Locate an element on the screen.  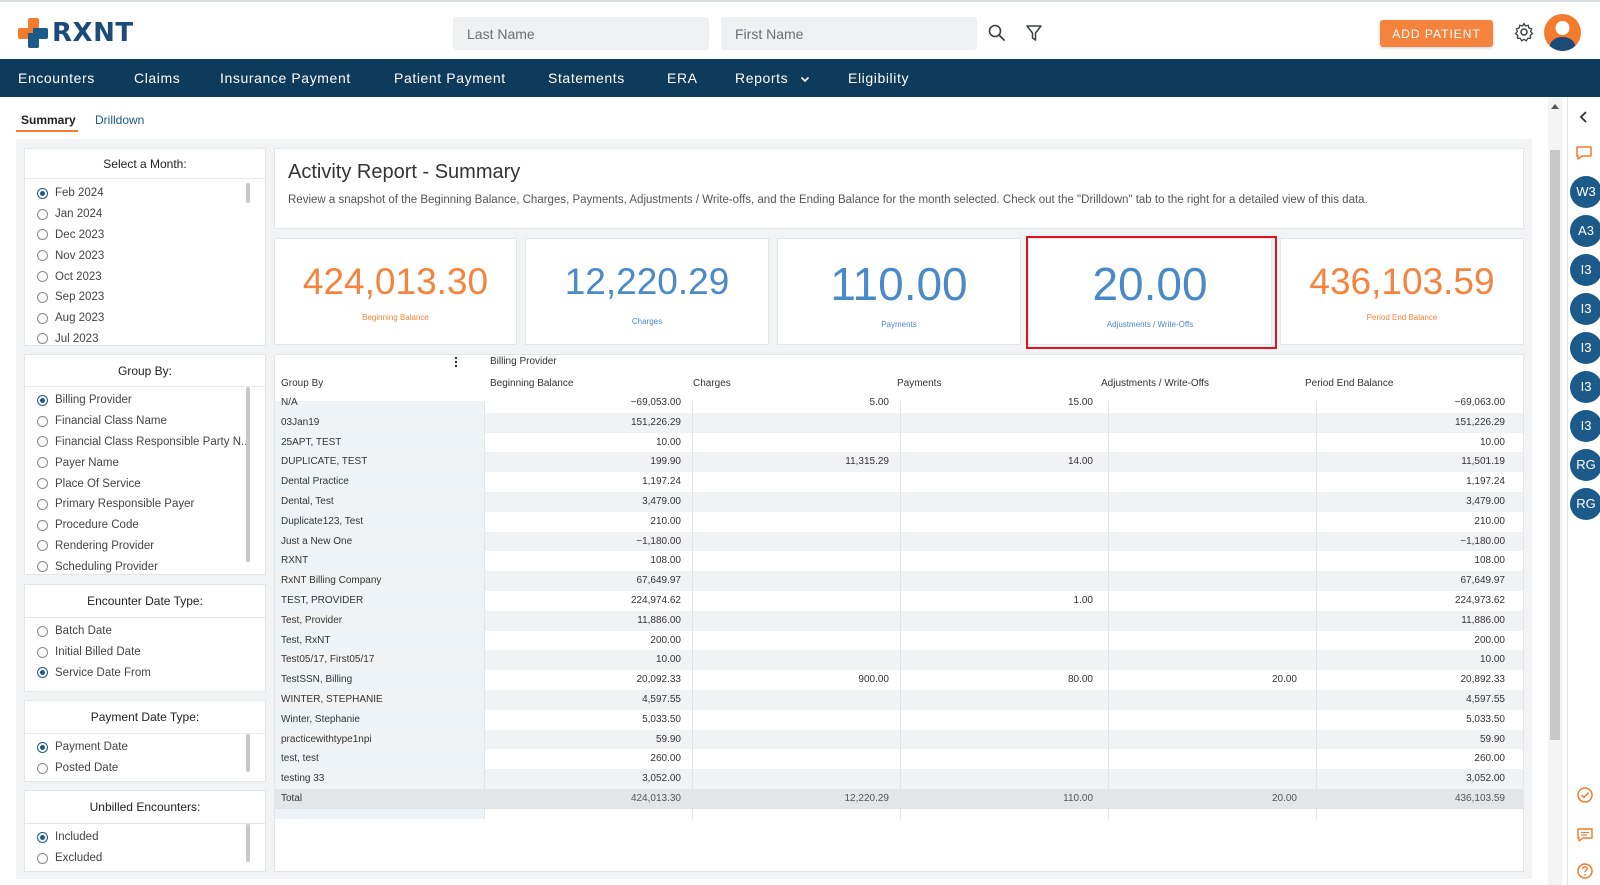
chat-icon is located at coordinates (1584, 153).